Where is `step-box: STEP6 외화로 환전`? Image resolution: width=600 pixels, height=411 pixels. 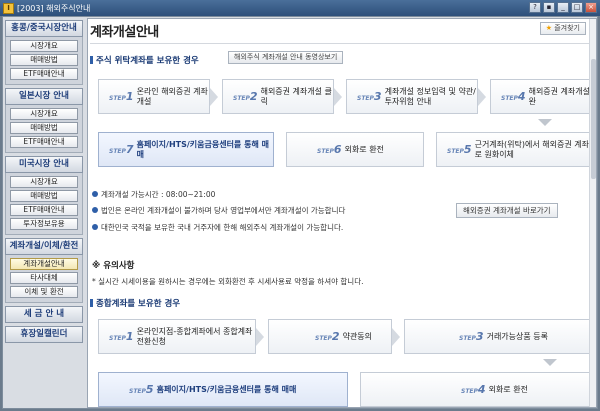
step-box: STEP6 외화로 환전 is located at coordinates (355, 149).